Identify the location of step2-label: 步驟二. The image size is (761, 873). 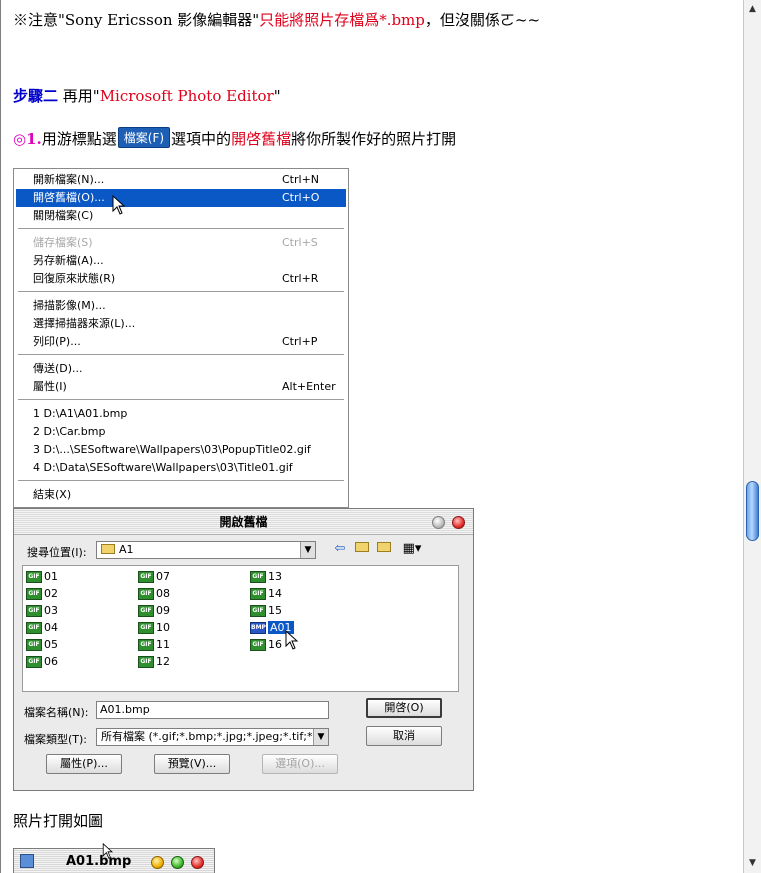
(36, 96).